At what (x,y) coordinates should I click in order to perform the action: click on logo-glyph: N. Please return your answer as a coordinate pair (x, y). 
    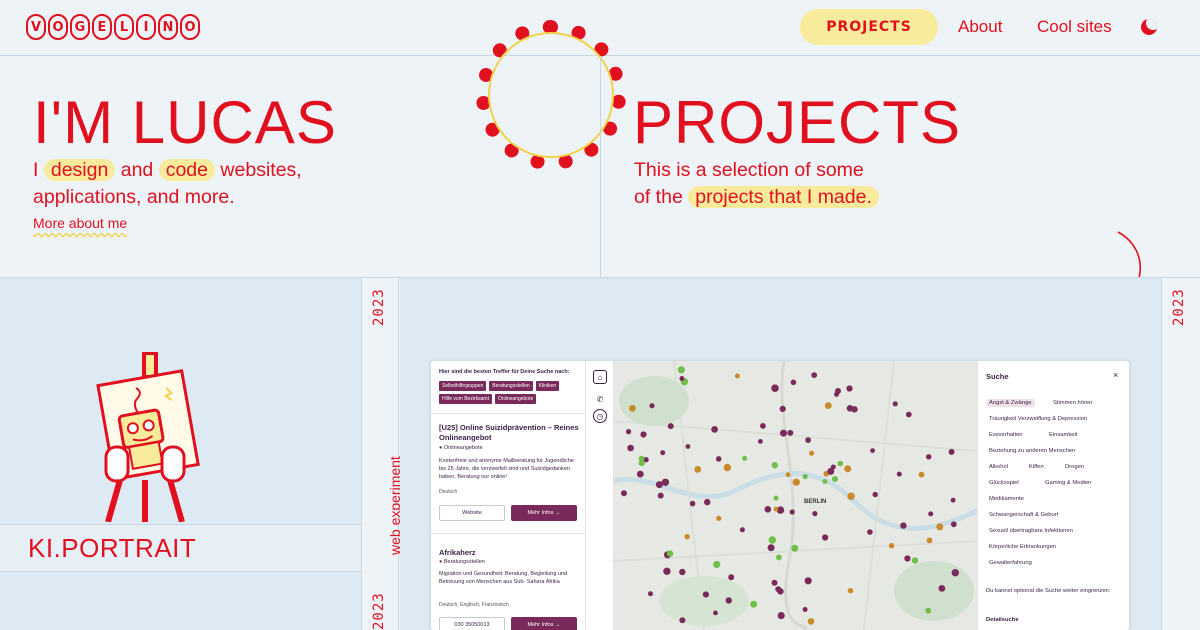
    Looking at the image, I should click on (168, 27).